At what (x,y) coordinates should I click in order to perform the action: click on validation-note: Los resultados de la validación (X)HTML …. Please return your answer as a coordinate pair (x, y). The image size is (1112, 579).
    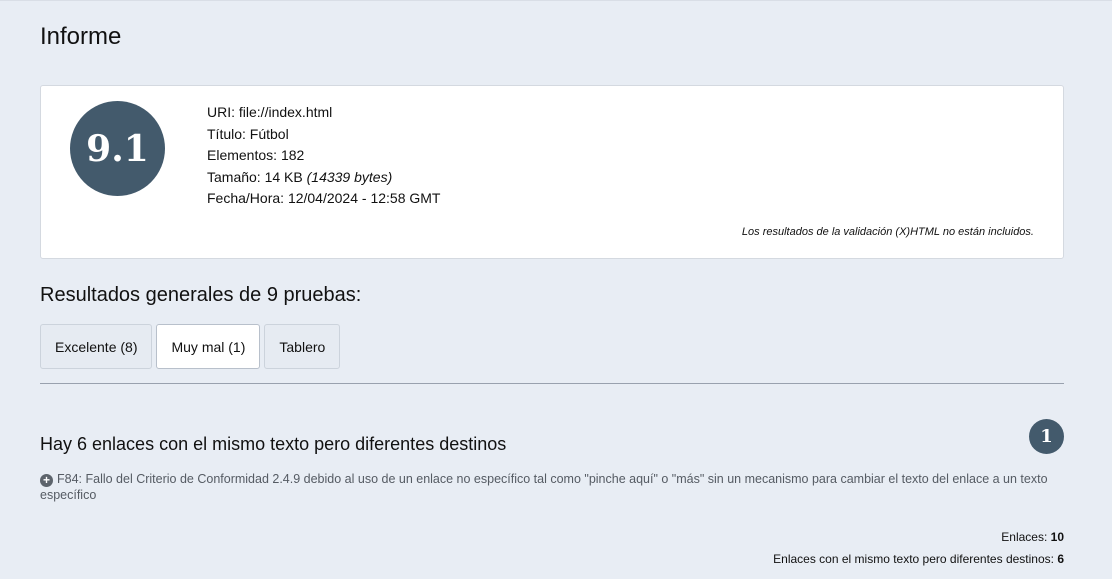
    Looking at the image, I should click on (887, 232).